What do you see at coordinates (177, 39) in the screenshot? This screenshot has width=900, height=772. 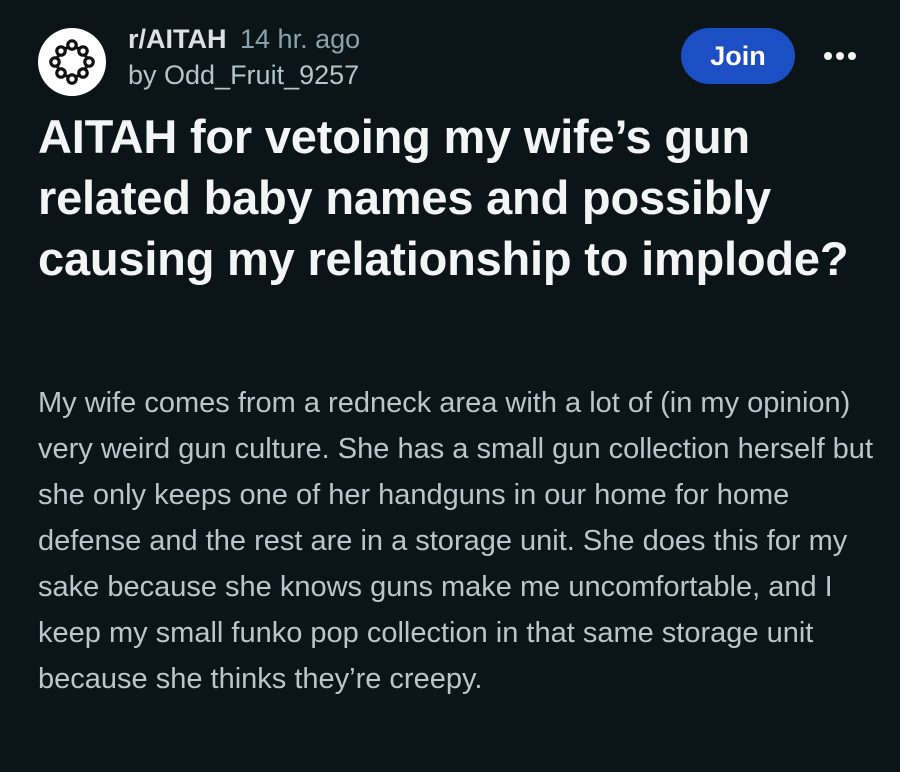 I see `subreddit-name: r/AITAH` at bounding box center [177, 39].